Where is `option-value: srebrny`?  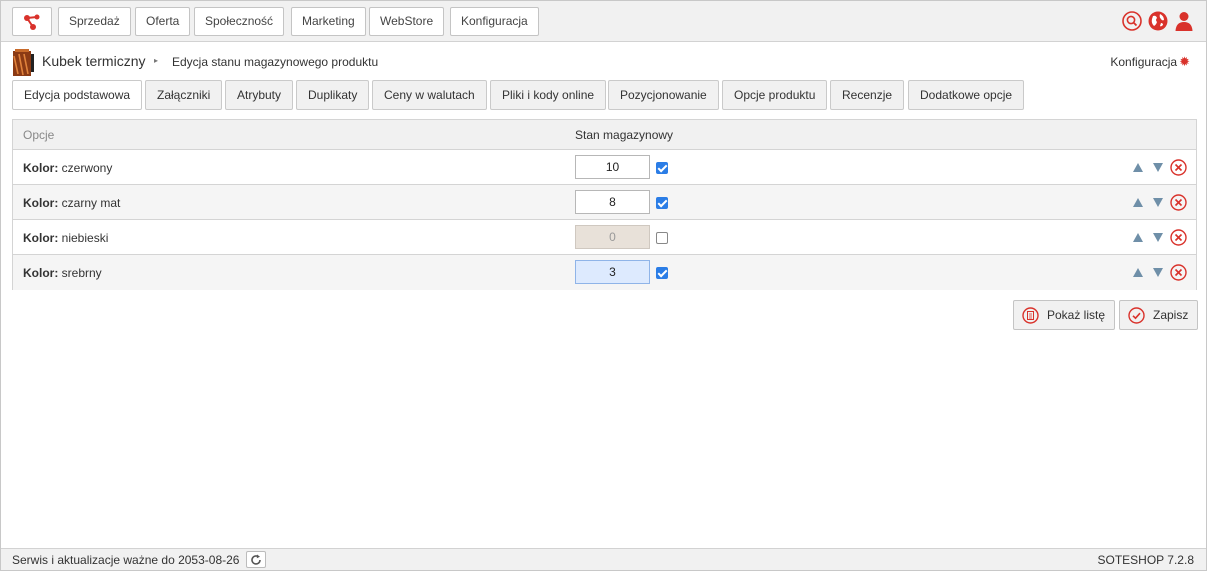
option-value: srebrny is located at coordinates (81, 273).